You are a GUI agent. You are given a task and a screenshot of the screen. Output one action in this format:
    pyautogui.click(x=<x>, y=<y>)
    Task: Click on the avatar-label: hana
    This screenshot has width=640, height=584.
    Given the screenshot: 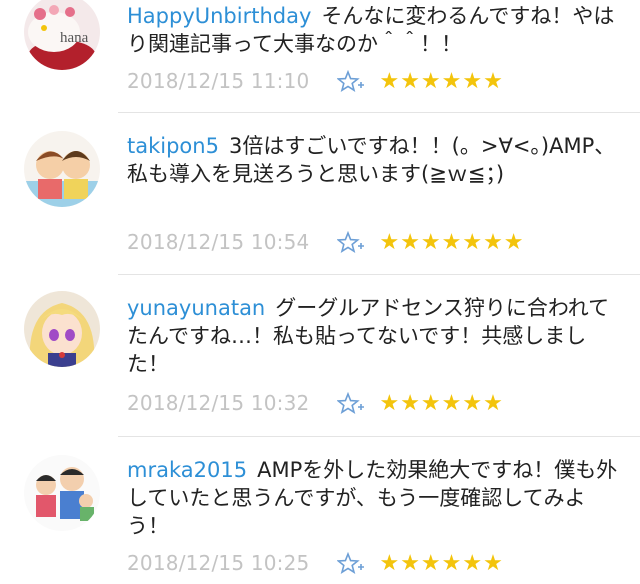 What is the action you would take?
    pyautogui.click(x=74, y=38)
    